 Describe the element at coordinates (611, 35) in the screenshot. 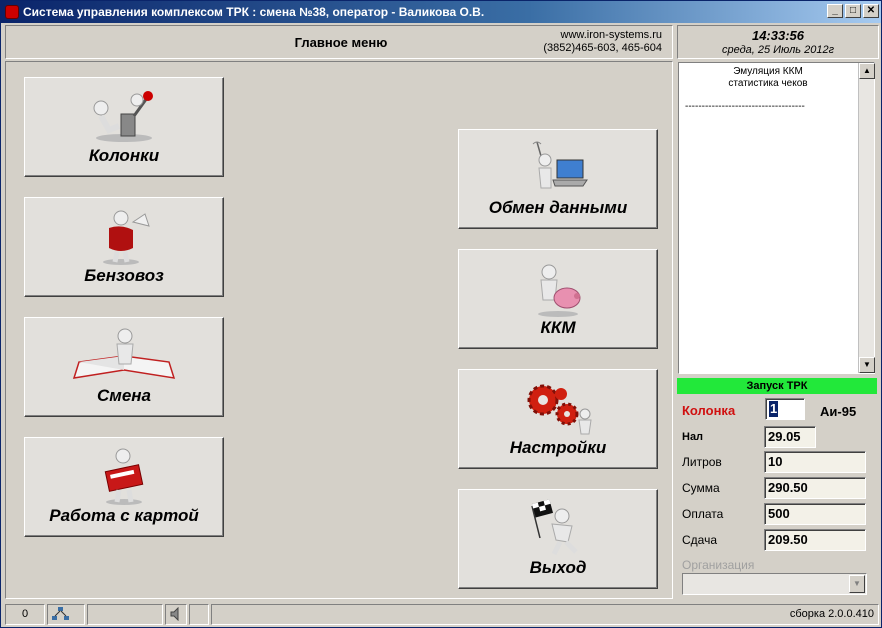

I see `website-link: www.iron-systems.ru` at that location.